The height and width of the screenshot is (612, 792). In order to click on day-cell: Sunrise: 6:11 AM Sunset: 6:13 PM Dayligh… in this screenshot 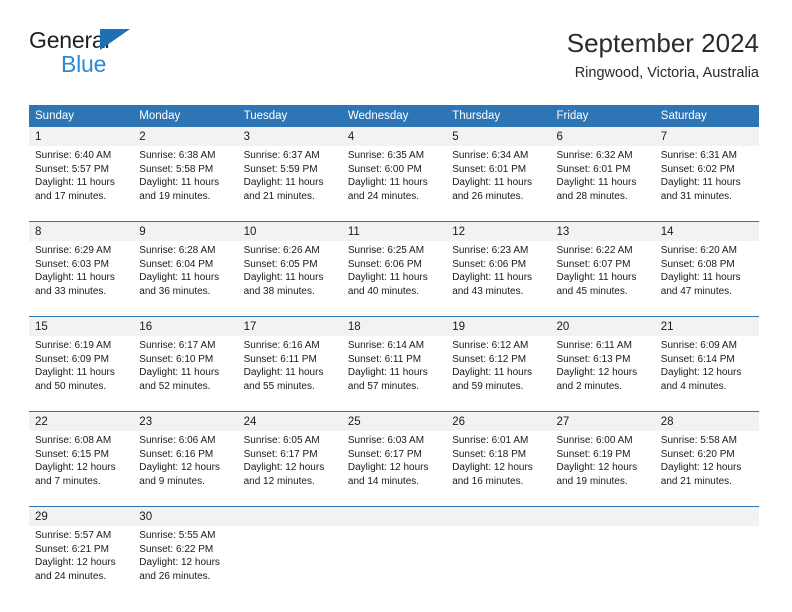, I will do `click(602, 368)`.